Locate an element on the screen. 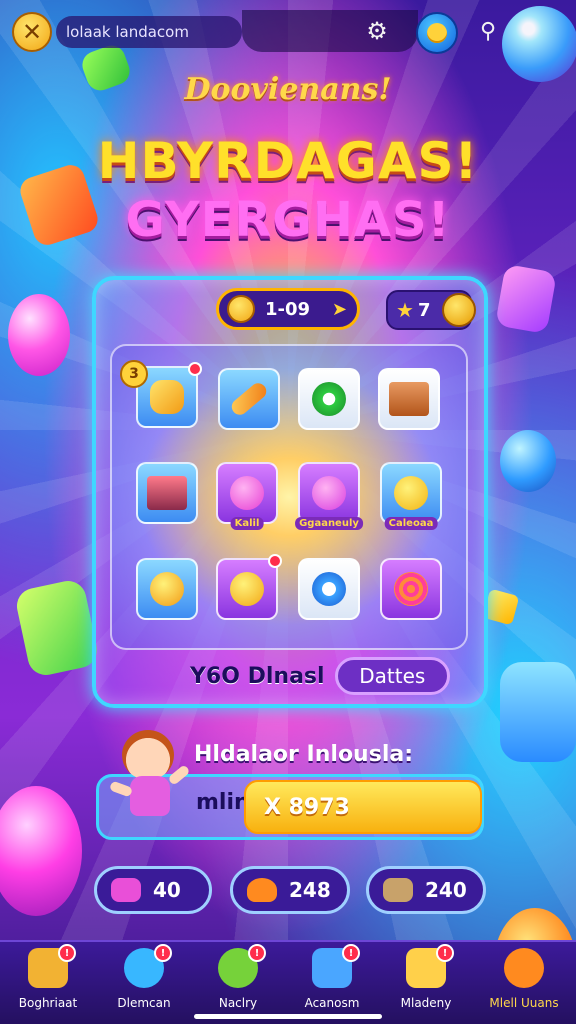 The width and height of the screenshot is (576, 1024). tile-pink-monster: Kalil is located at coordinates (247, 496).